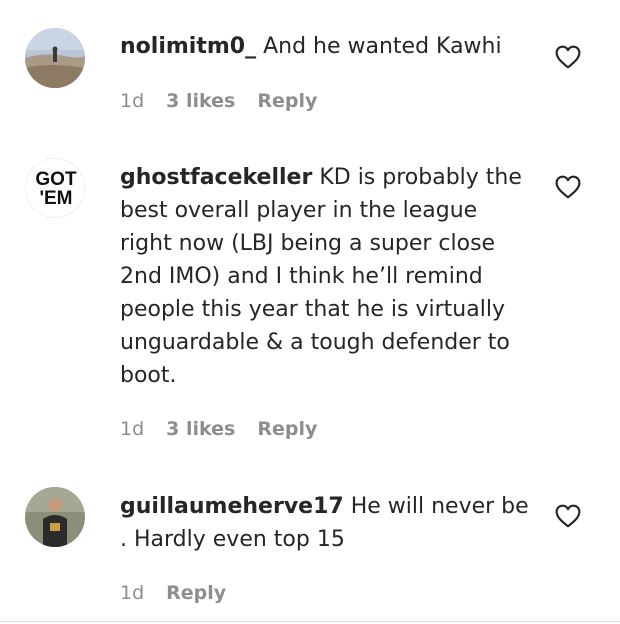 This screenshot has width=620, height=624. What do you see at coordinates (382, 46) in the screenshot?
I see `comment-text: And he wanted Kawhi` at bounding box center [382, 46].